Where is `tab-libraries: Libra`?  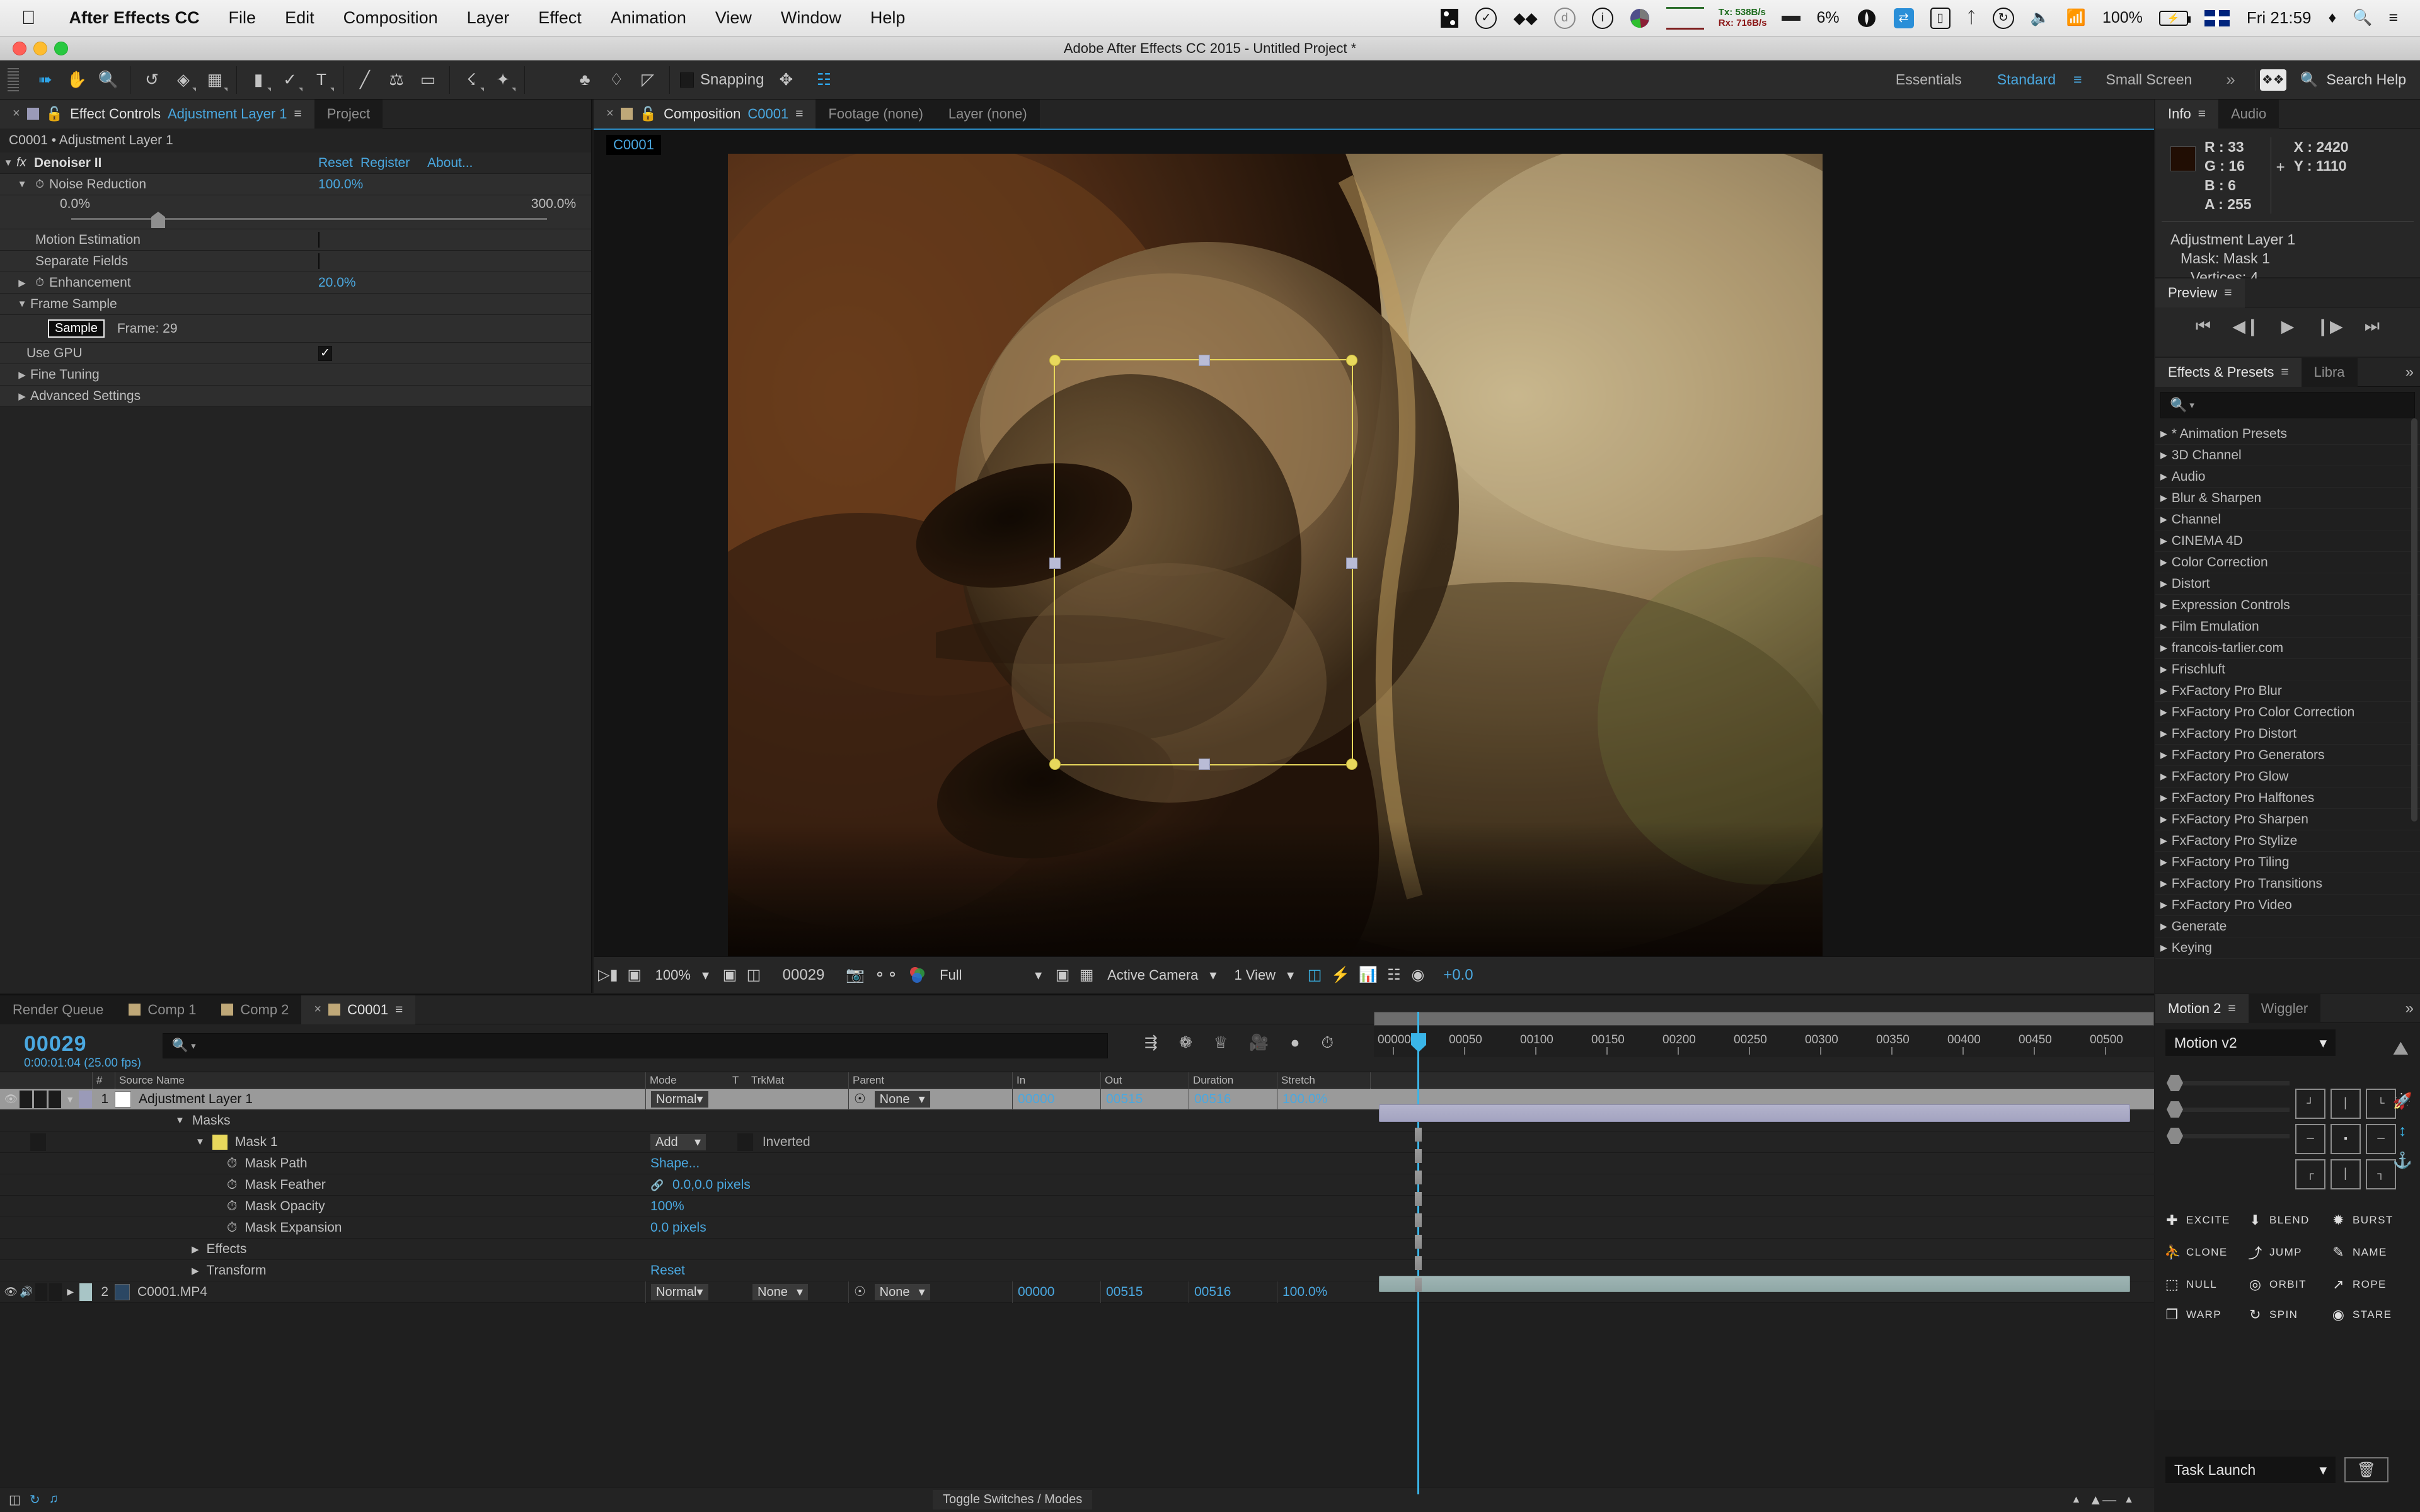
tab-libraries: Libra is located at coordinates (2330, 372).